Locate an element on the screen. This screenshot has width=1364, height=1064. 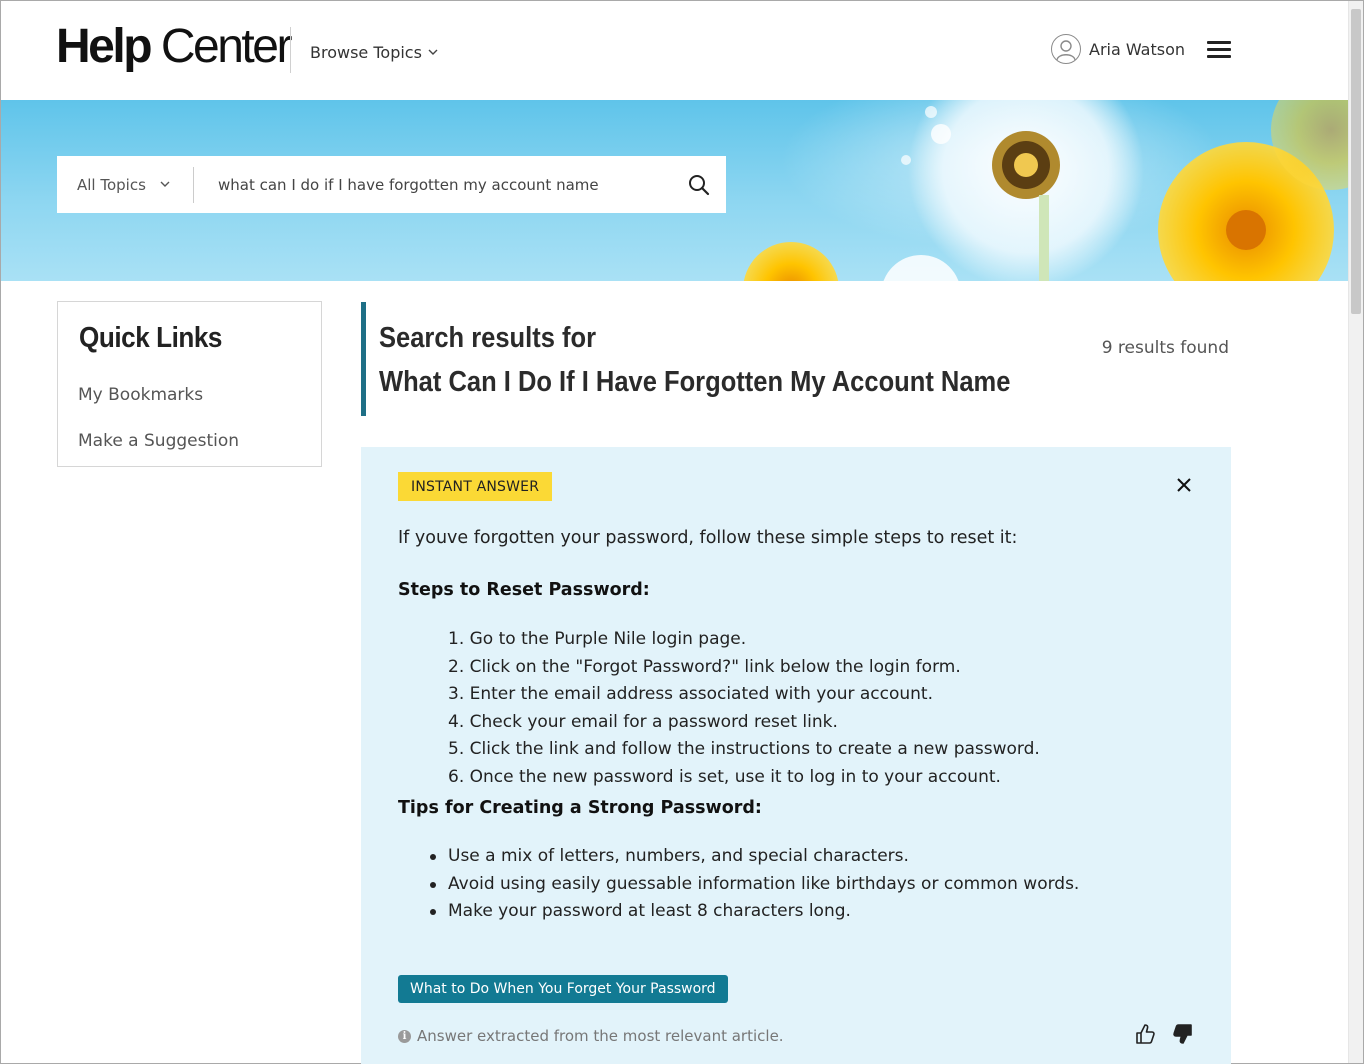
logo-bold-text: Help is located at coordinates (104, 46).